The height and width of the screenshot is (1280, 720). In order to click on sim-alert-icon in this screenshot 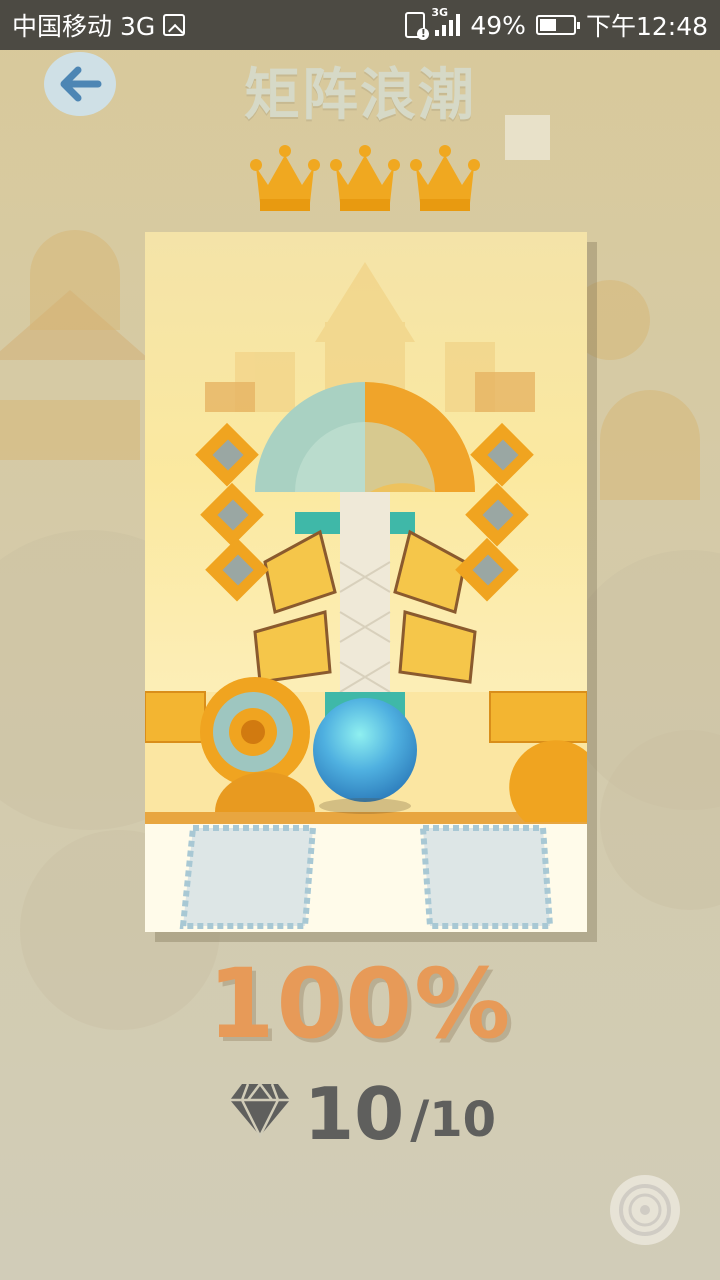, I will do `click(417, 26)`.